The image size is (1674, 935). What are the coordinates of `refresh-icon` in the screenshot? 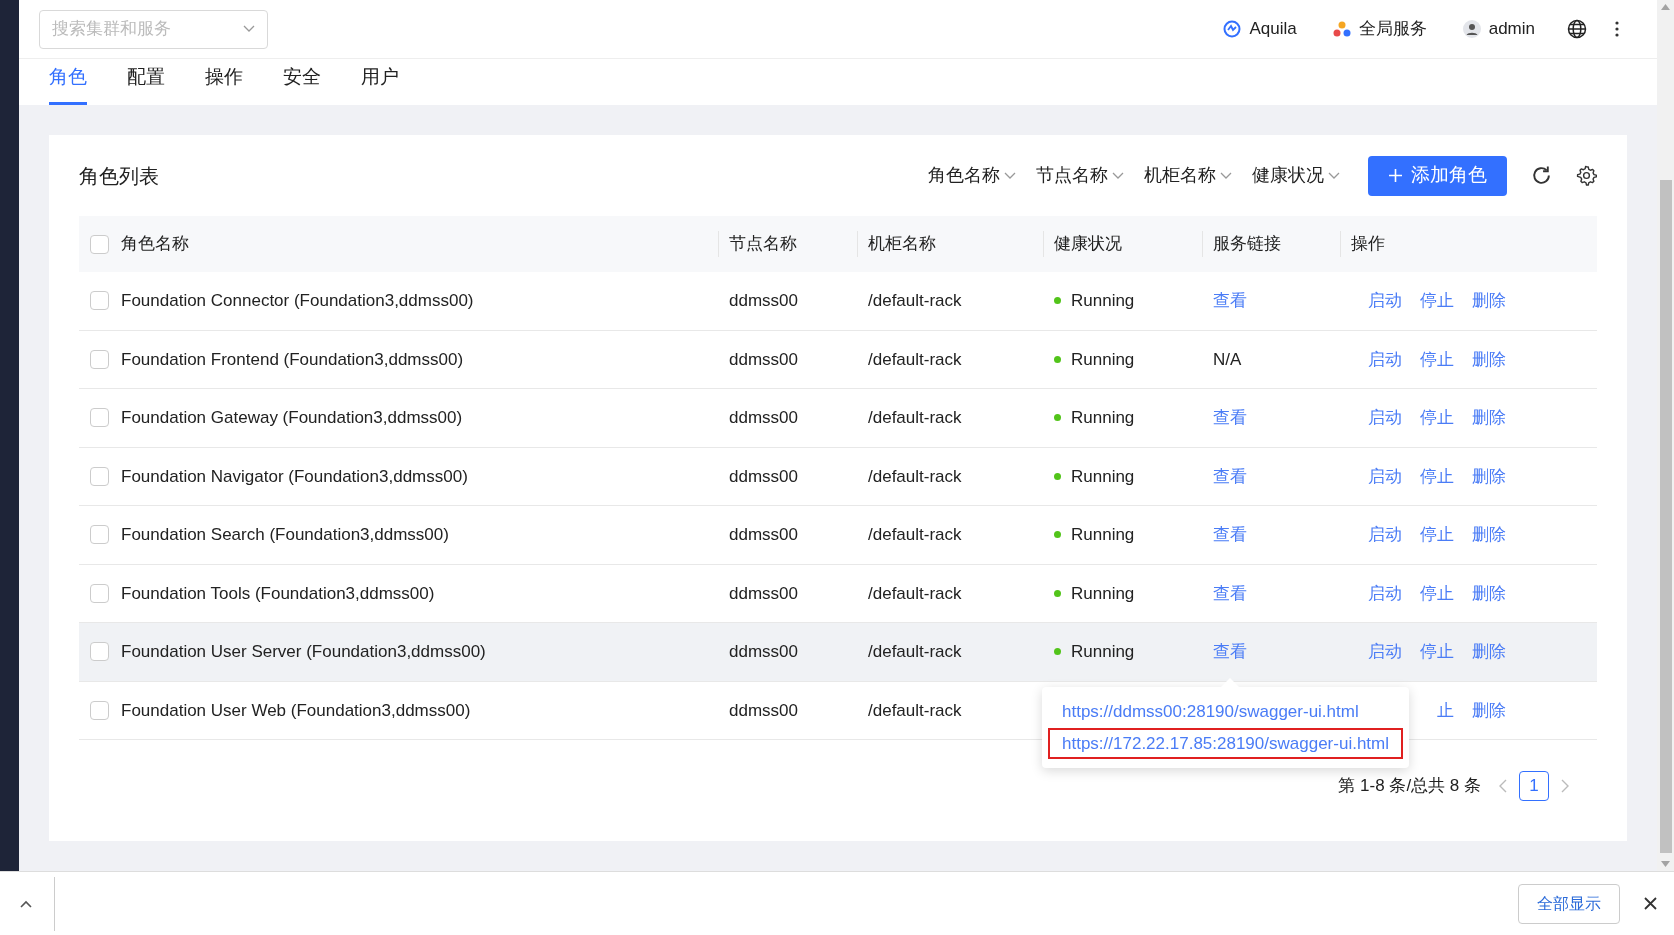 It's located at (1541, 175).